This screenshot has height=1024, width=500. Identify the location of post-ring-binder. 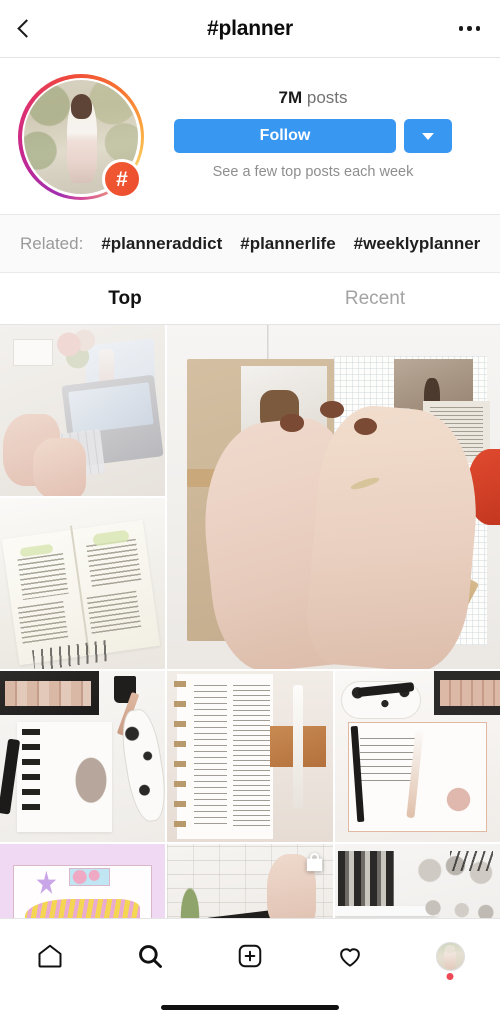
(250, 756).